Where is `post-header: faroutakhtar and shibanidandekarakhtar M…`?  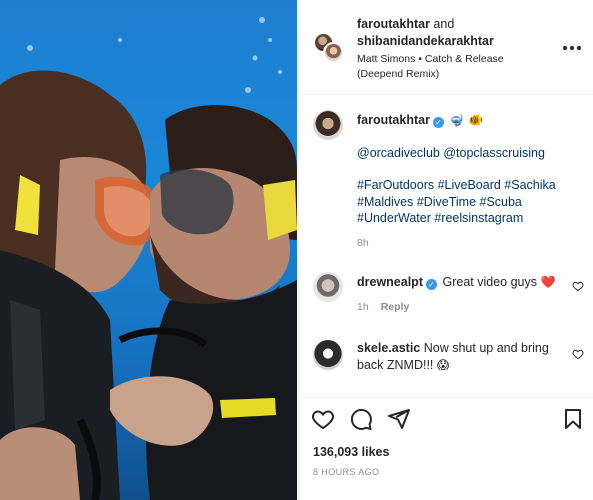 post-header: faroutakhtar and shibanidandekarakhtar M… is located at coordinates (446, 47).